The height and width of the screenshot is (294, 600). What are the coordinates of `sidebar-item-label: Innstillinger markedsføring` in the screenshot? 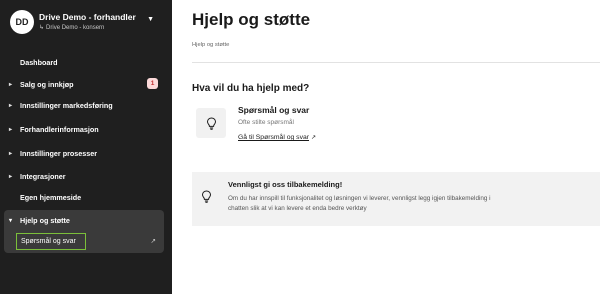 It's located at (66, 105).